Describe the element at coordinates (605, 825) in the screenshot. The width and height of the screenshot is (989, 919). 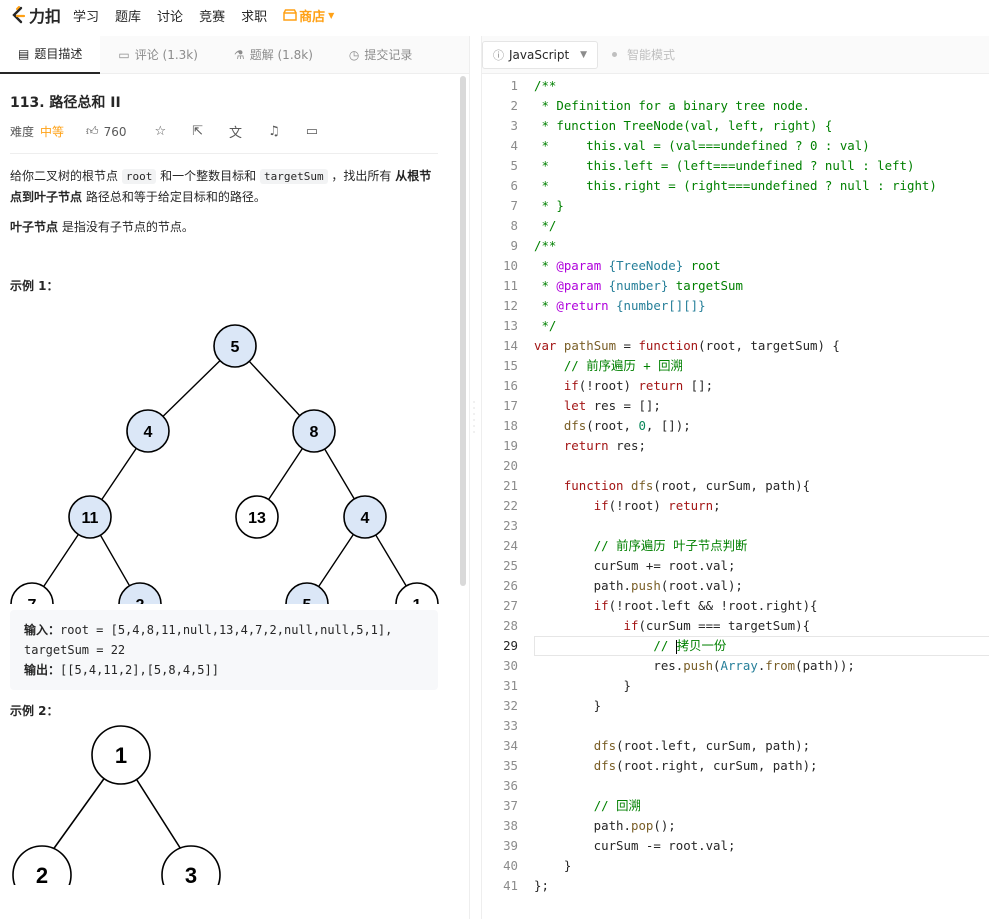
I see `code-text: path.pop();` at that location.